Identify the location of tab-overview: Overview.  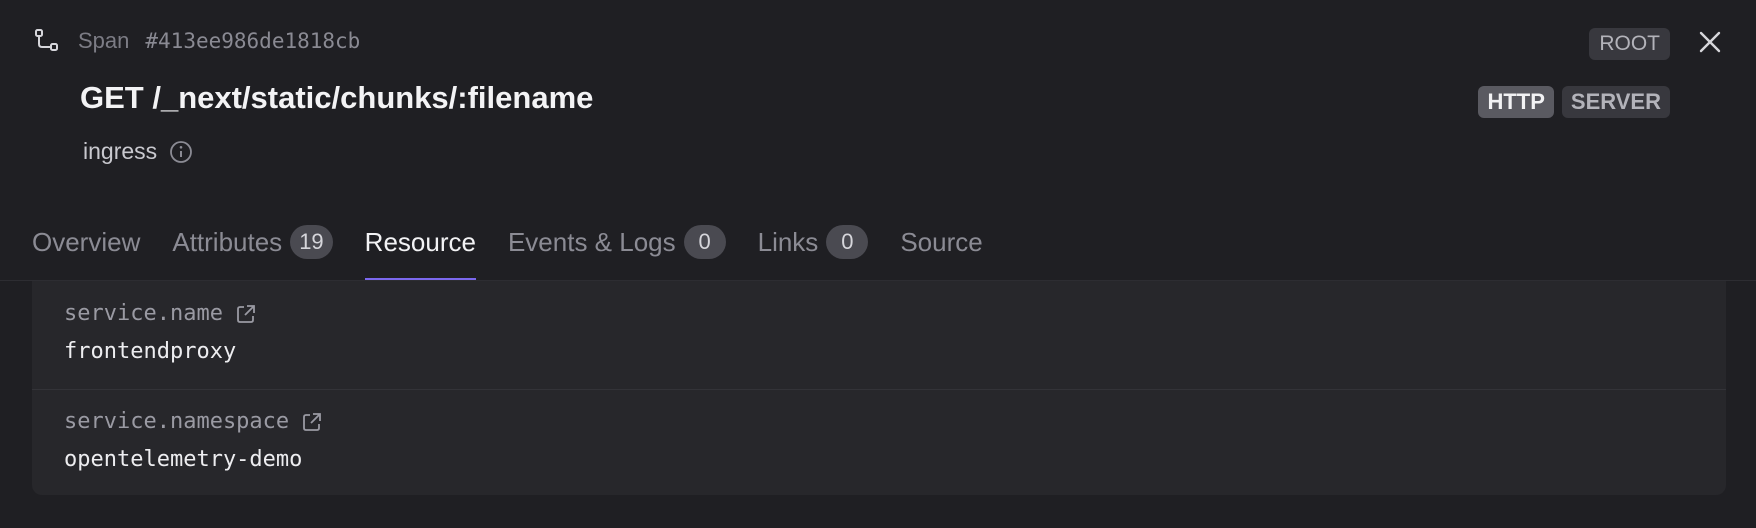
(86, 242).